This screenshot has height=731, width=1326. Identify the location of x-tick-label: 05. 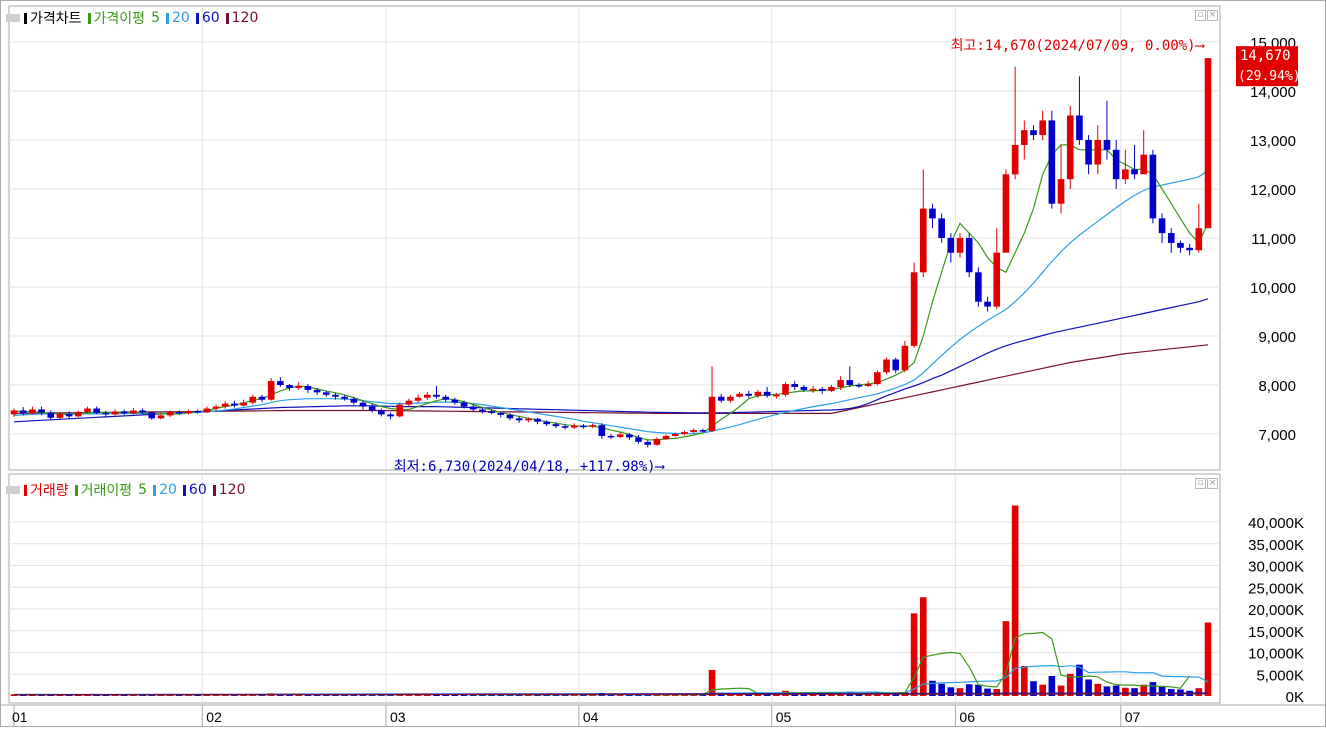
(784, 717).